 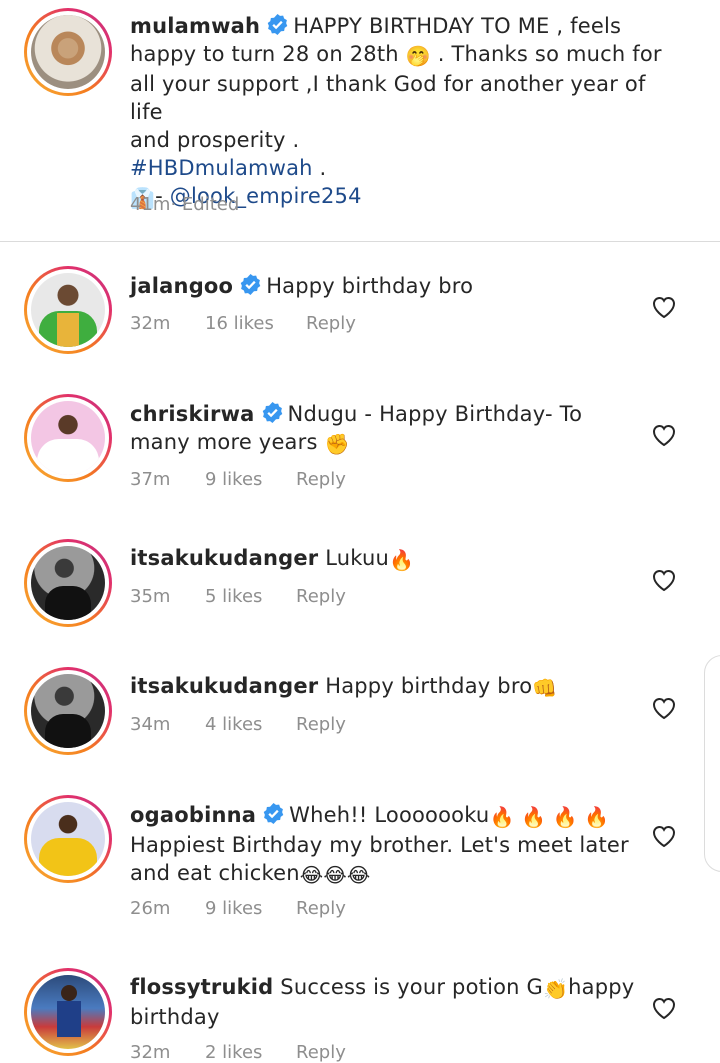 I want to click on clapping-emoji-icon: 👏, so click(x=556, y=989).